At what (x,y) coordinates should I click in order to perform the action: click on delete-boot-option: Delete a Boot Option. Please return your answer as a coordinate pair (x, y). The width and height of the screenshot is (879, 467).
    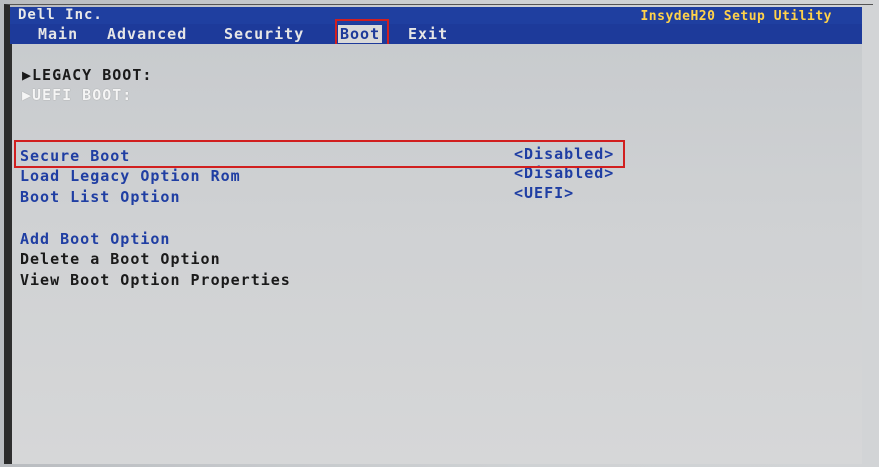
    Looking at the image, I should click on (120, 259).